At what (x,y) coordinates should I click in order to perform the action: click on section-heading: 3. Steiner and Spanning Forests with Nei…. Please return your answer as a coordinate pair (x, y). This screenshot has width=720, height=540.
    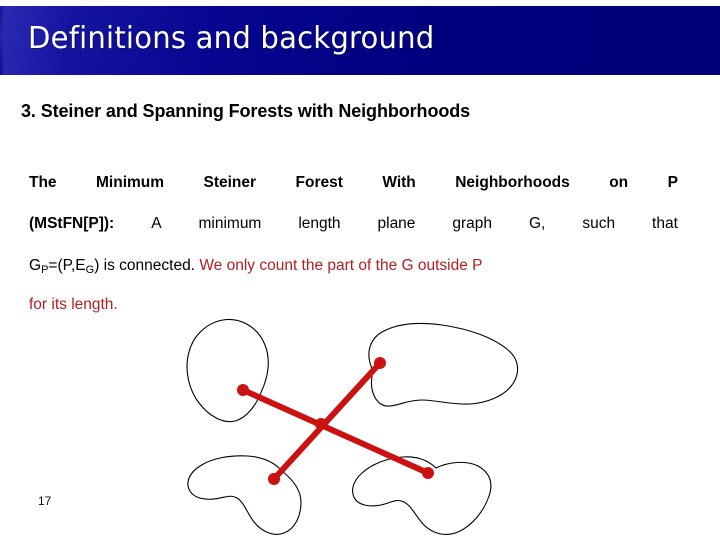
    Looking at the image, I should click on (246, 111).